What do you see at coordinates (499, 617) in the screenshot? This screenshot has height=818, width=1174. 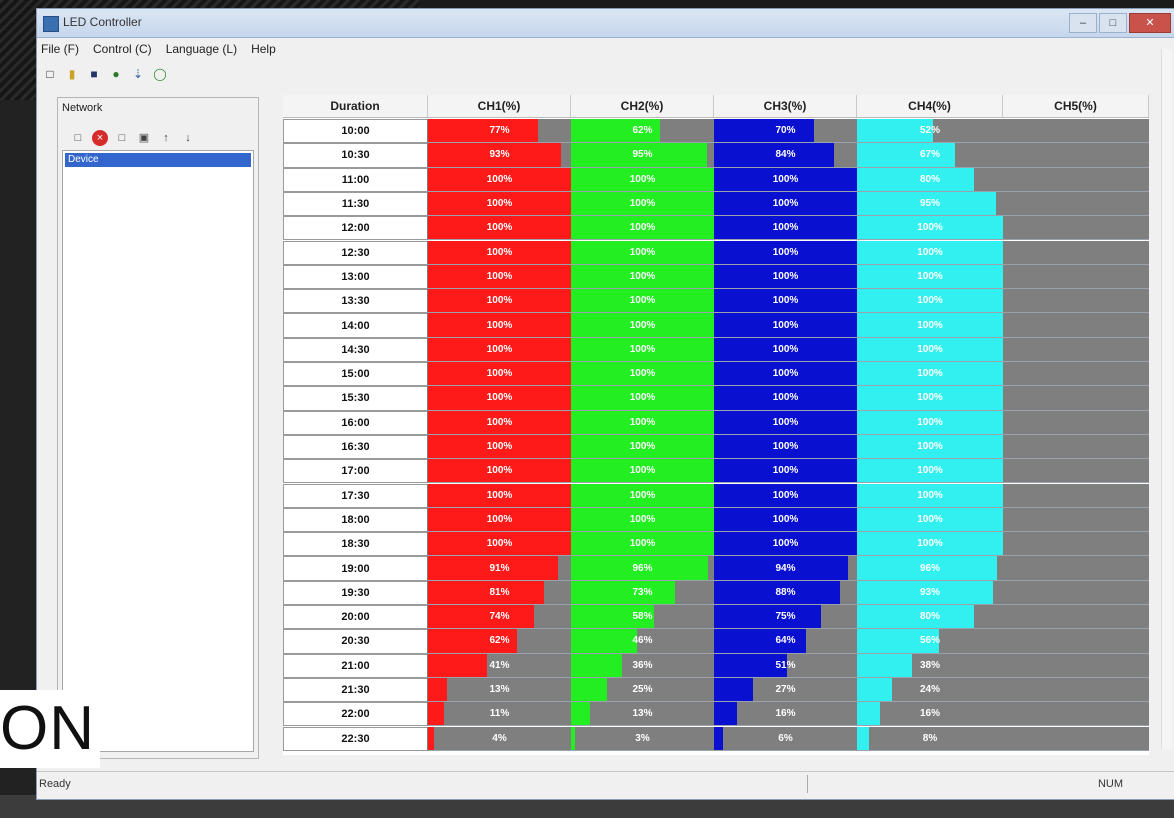 I see `channel-cell-ch1: 74%` at bounding box center [499, 617].